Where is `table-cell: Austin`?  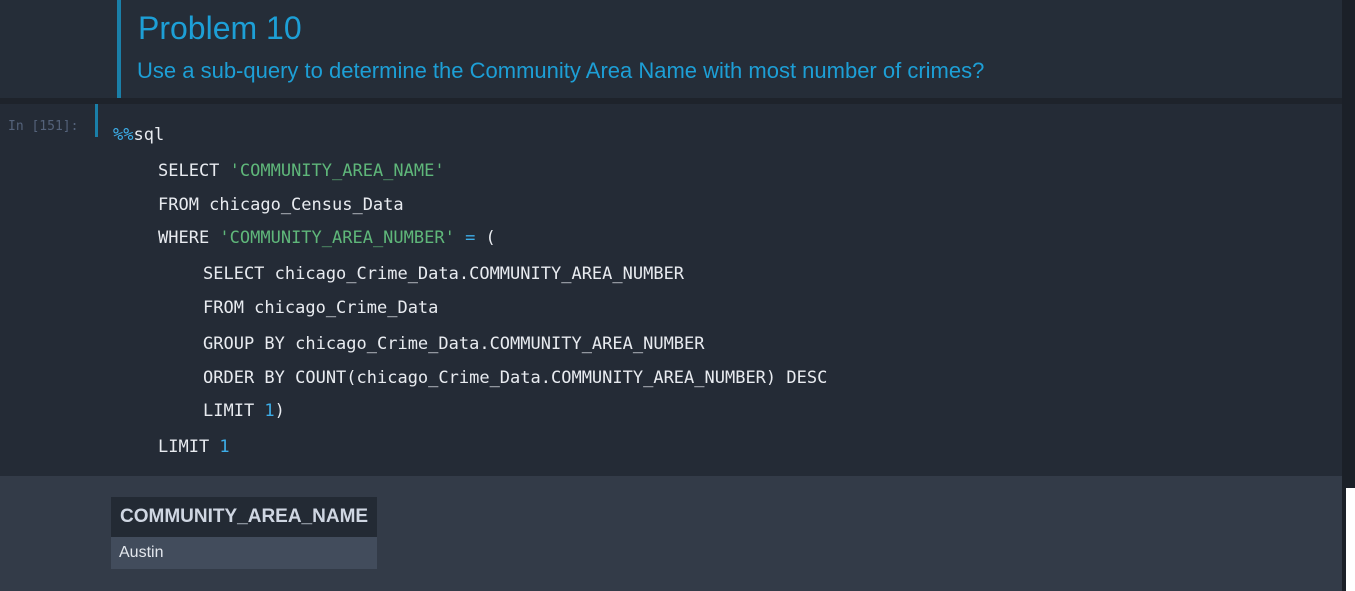 table-cell: Austin is located at coordinates (244, 553).